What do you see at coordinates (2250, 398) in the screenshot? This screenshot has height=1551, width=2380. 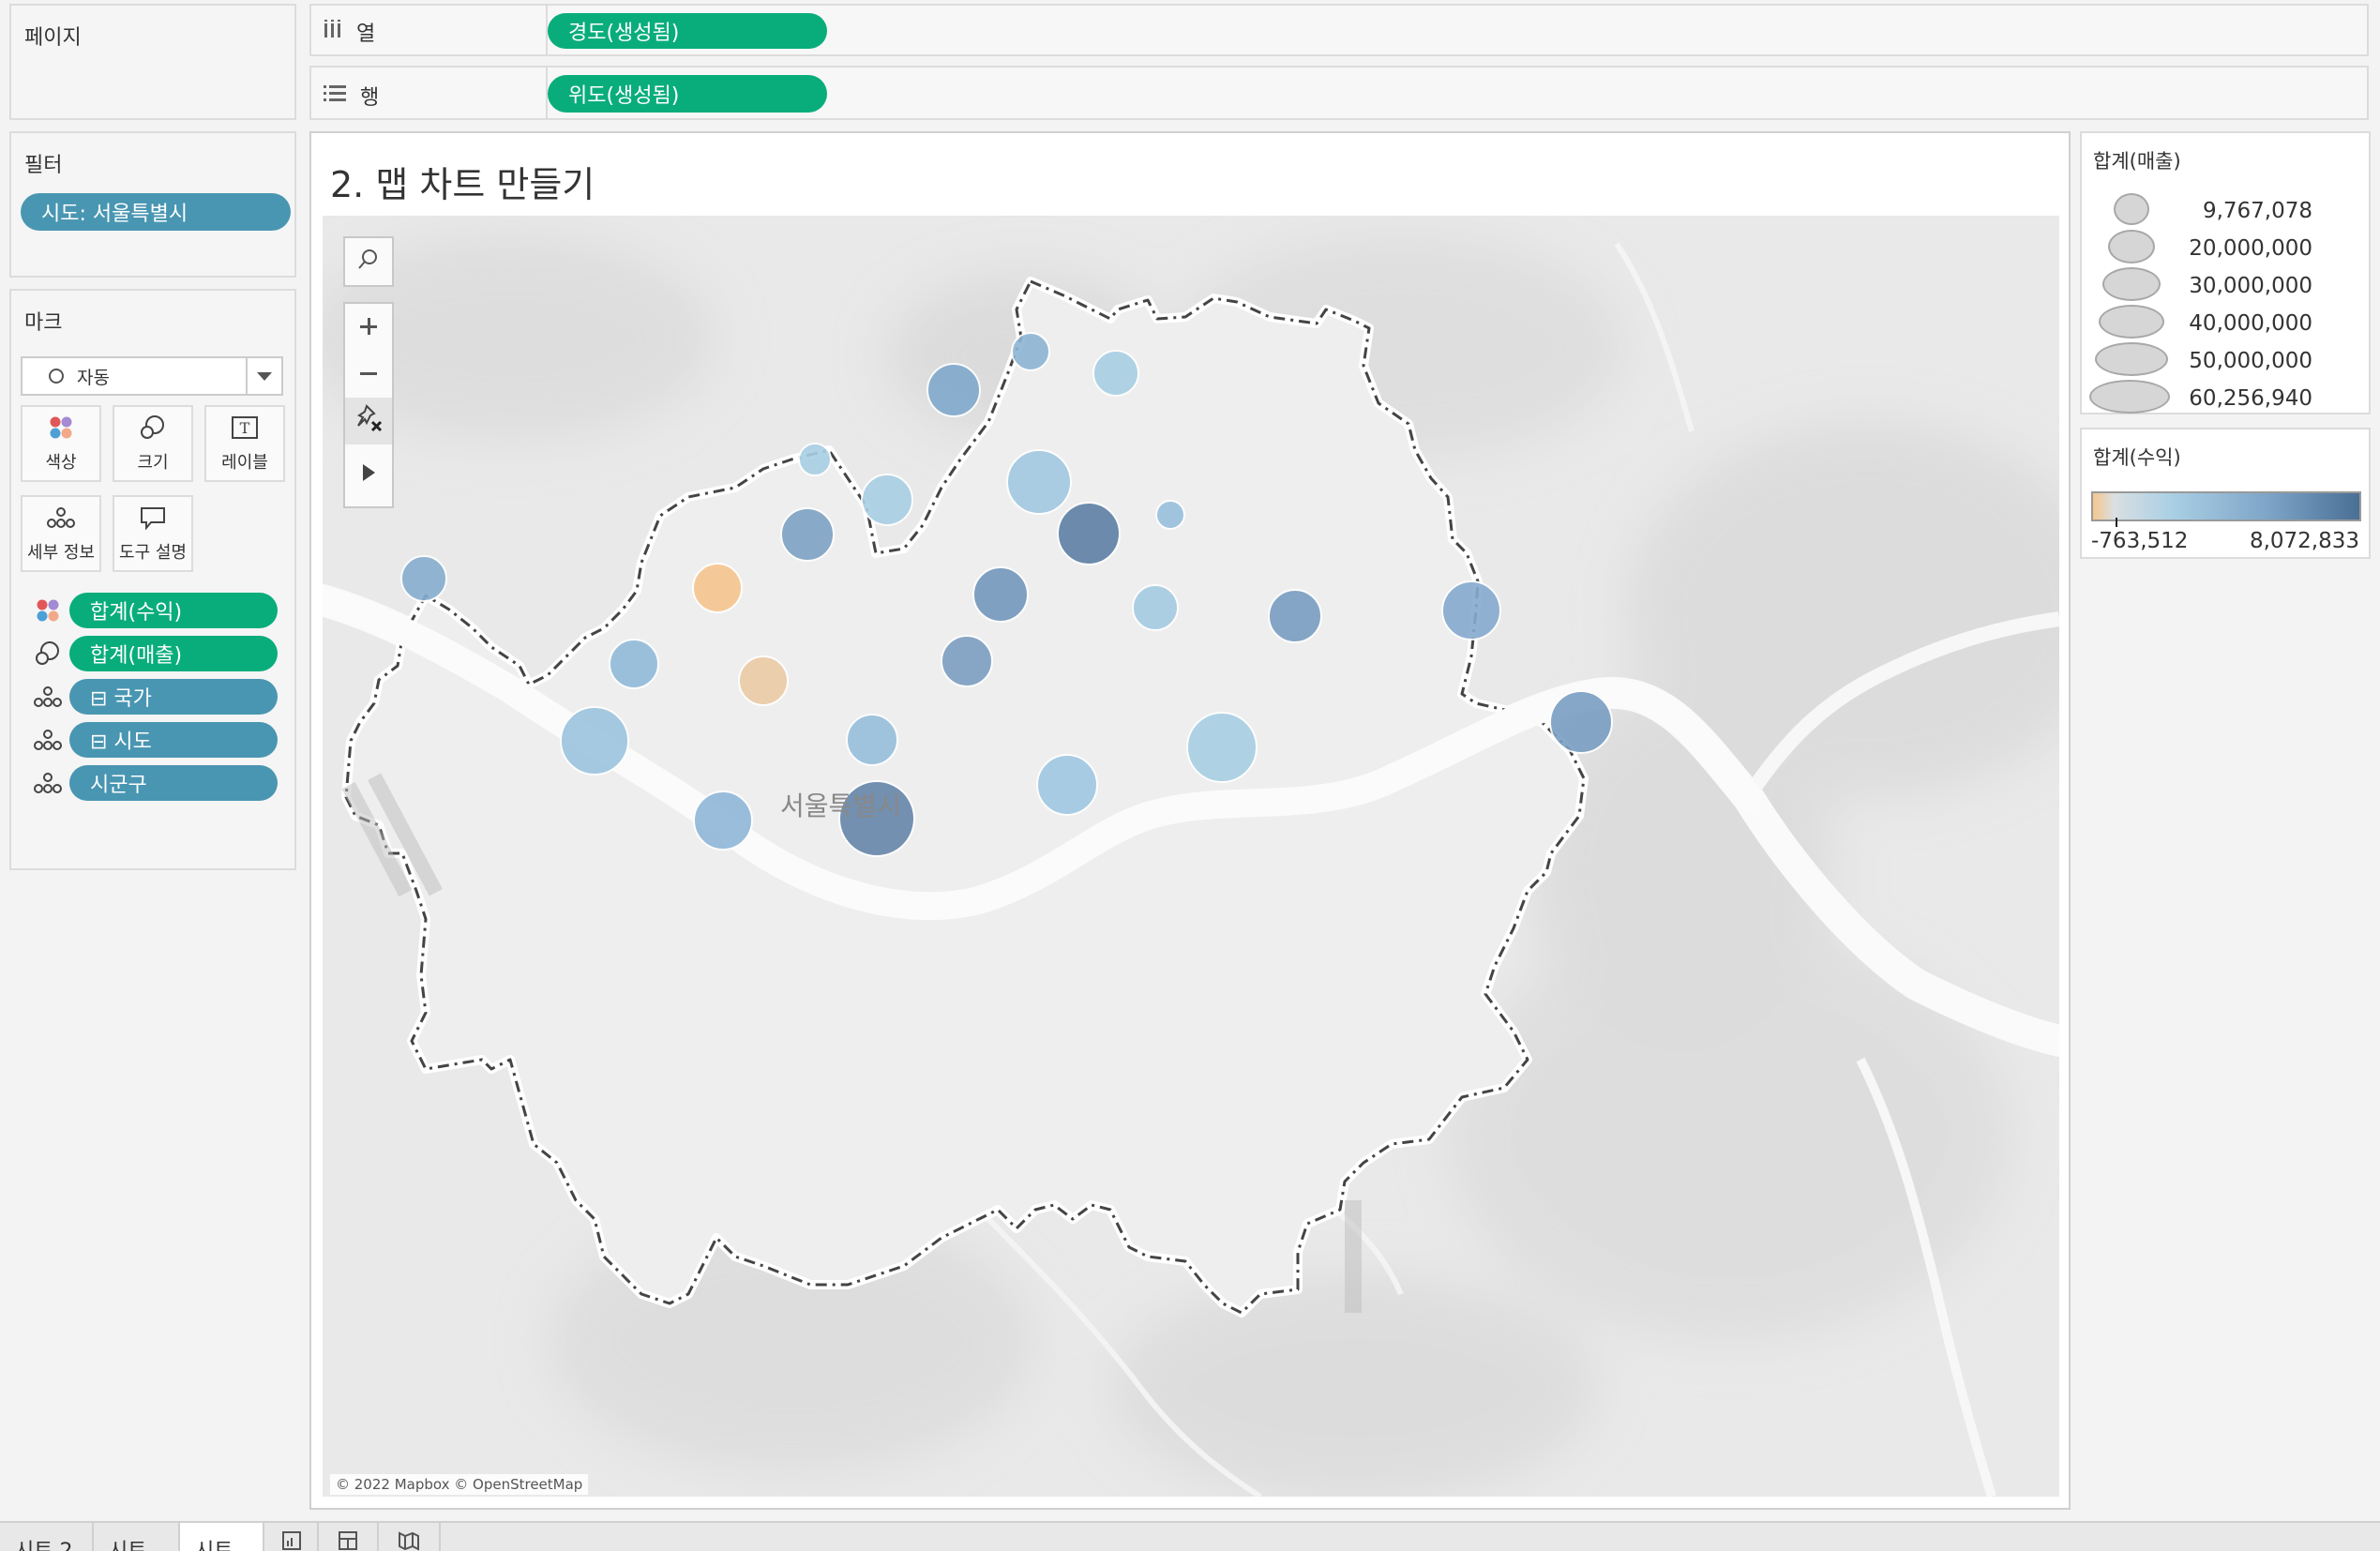 I see `size-legend-value: 60,256,940` at bounding box center [2250, 398].